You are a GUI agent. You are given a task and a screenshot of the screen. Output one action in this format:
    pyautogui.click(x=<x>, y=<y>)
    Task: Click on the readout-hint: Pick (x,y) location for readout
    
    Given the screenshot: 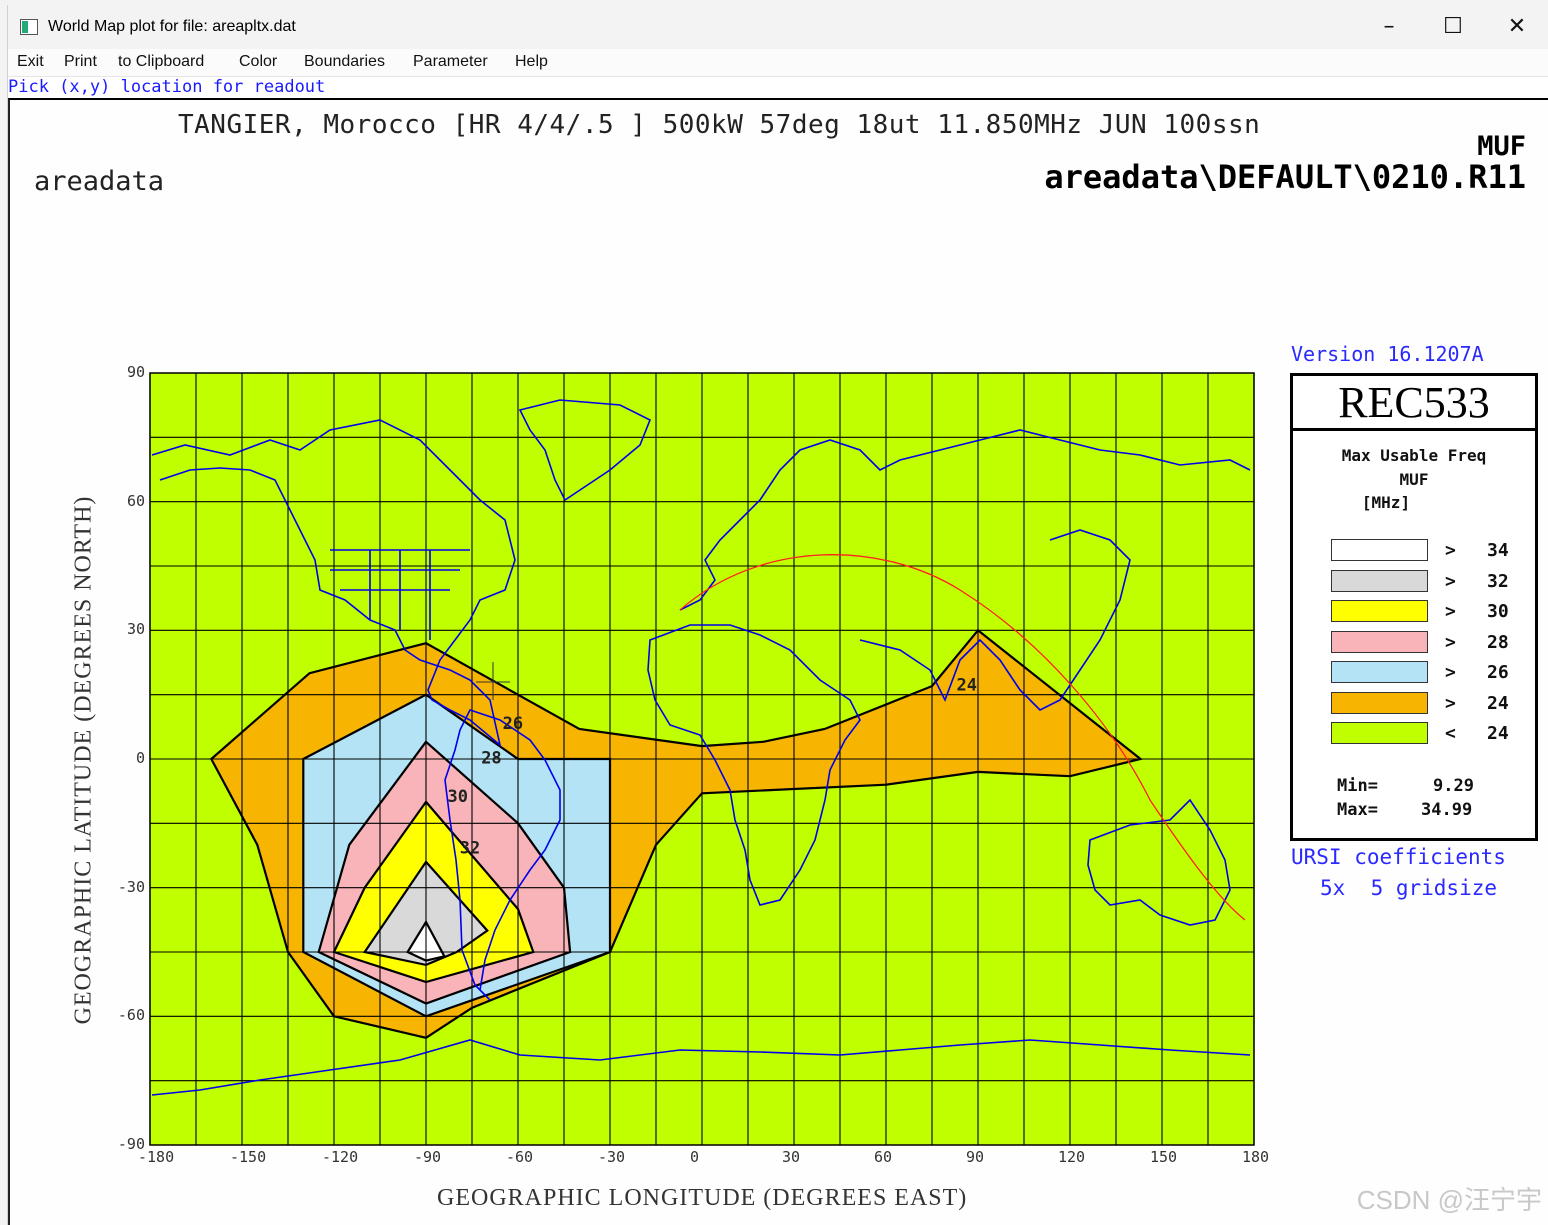 What is the action you would take?
    pyautogui.click(x=167, y=87)
    